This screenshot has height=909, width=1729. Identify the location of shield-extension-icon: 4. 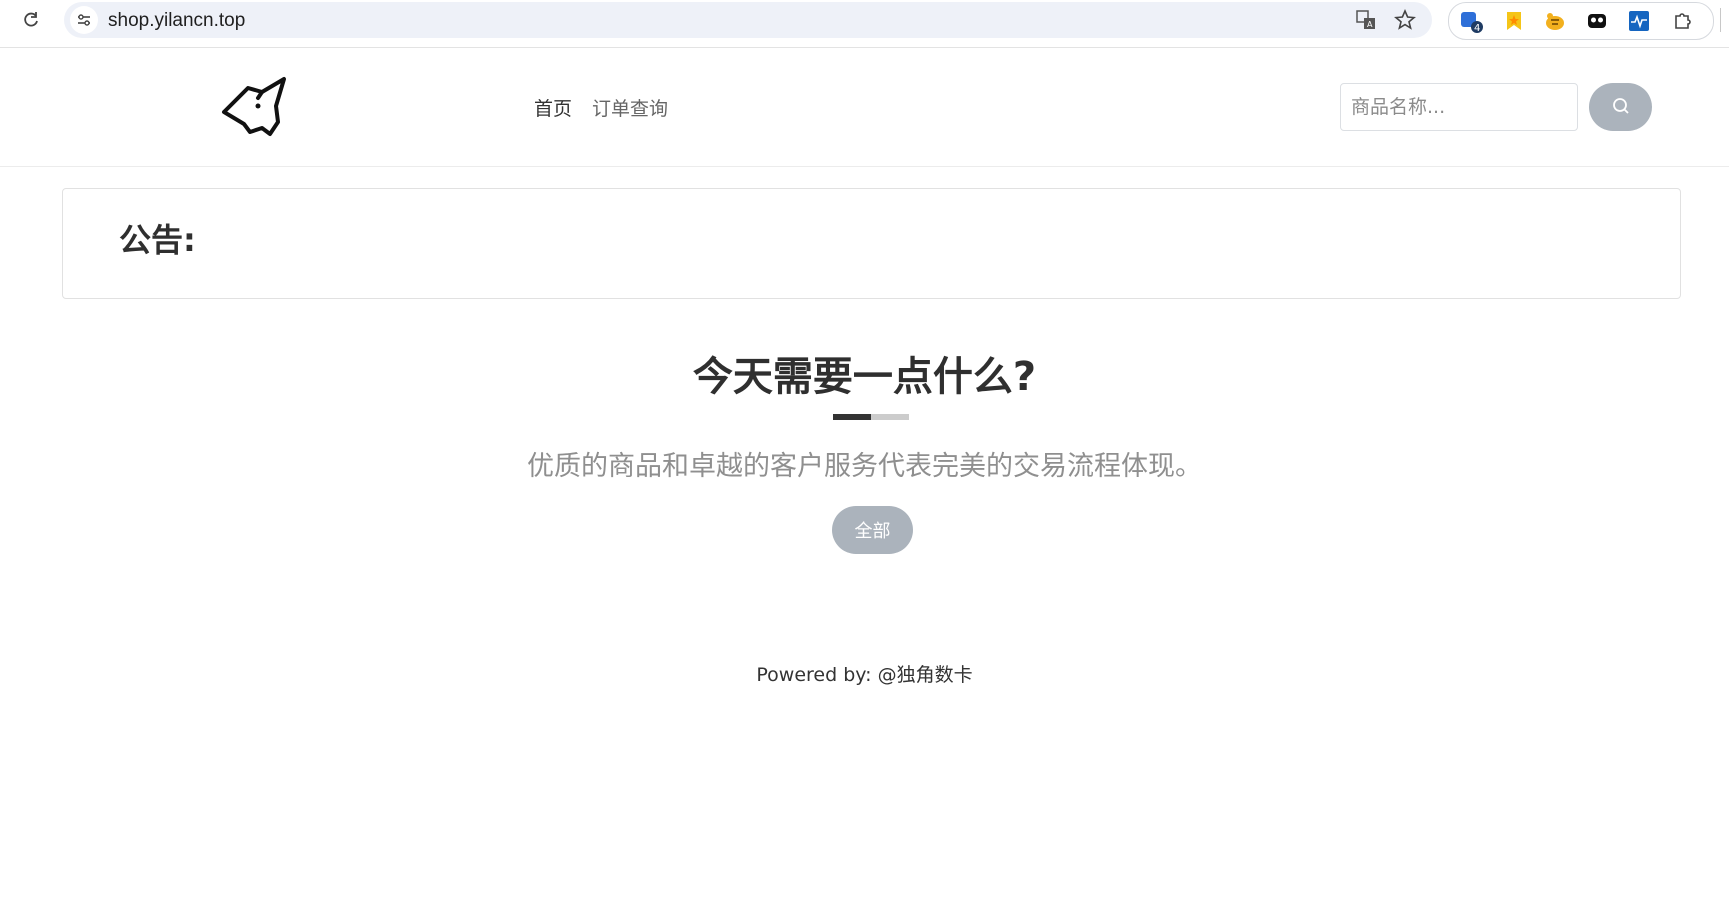
(1471, 21).